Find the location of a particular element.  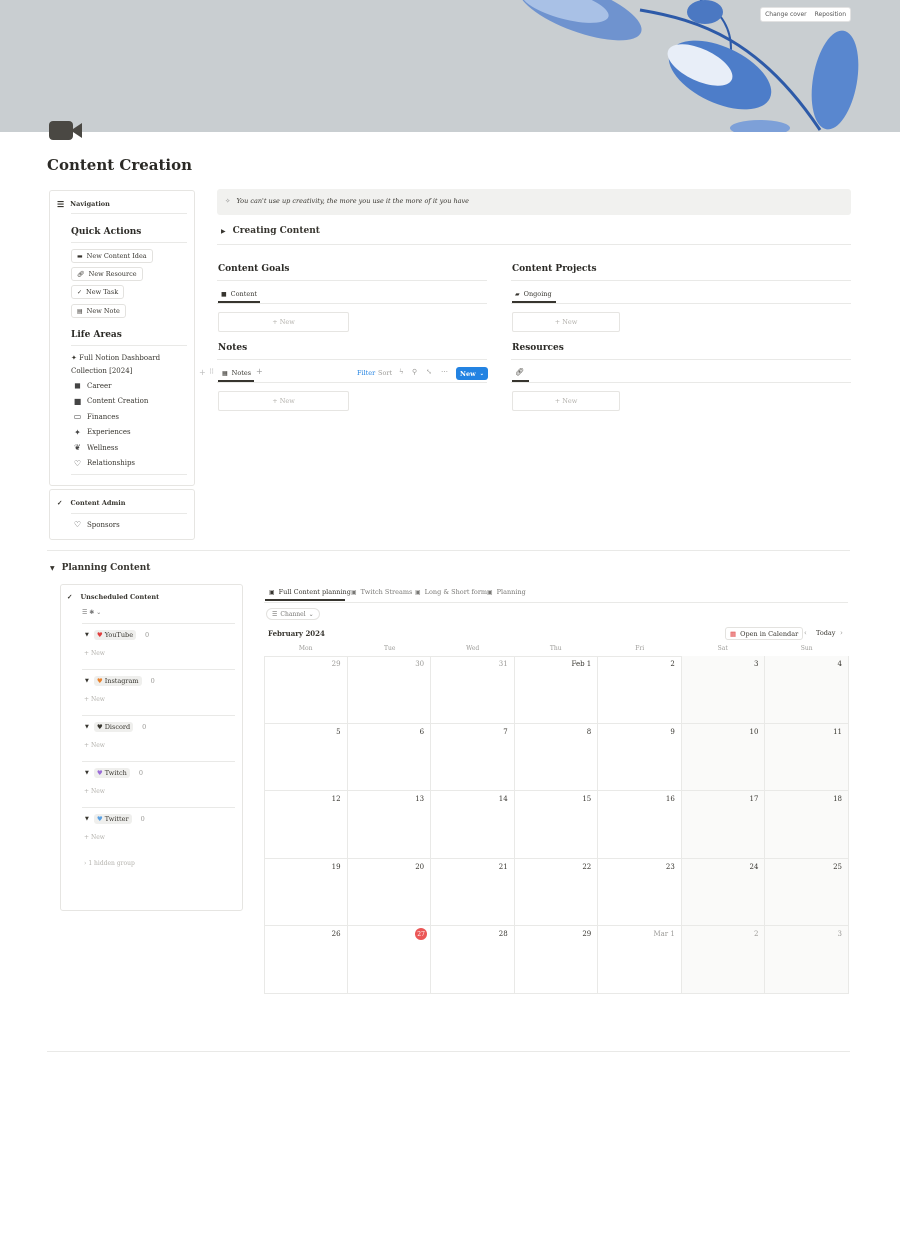

group-youtube-new: + New is located at coordinates (94, 653).